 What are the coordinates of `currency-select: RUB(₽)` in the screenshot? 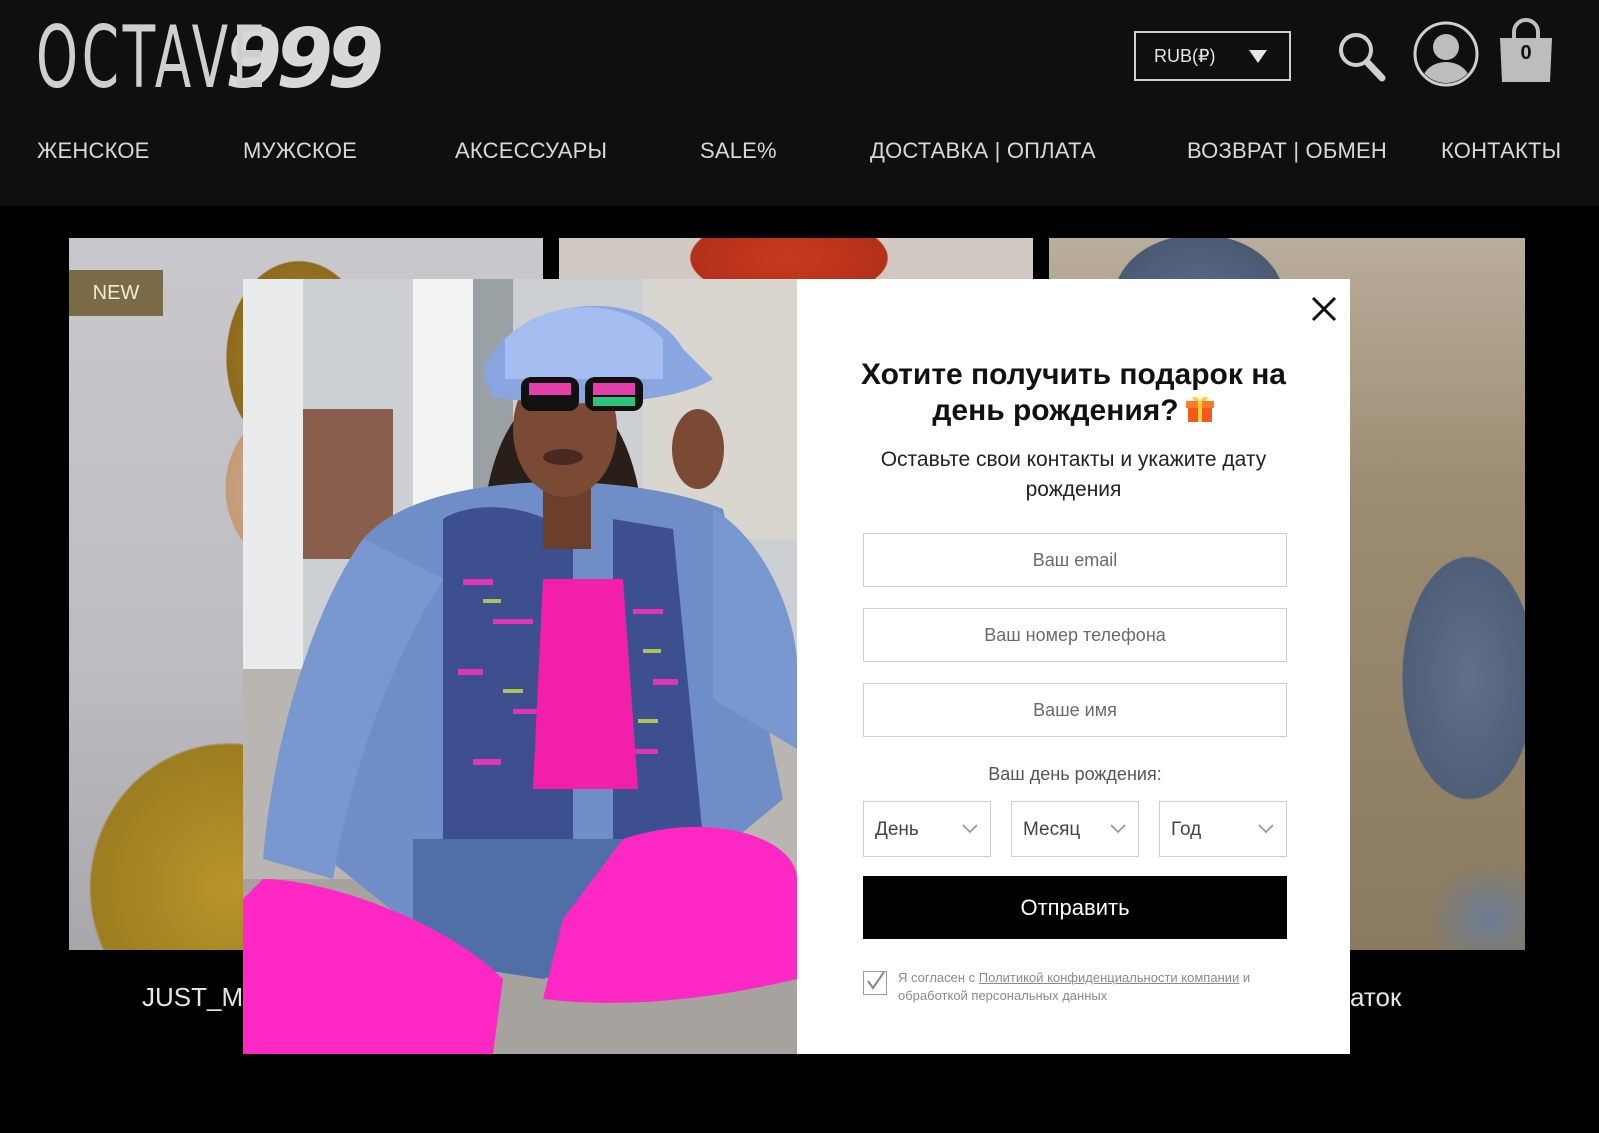 It's located at (1212, 56).